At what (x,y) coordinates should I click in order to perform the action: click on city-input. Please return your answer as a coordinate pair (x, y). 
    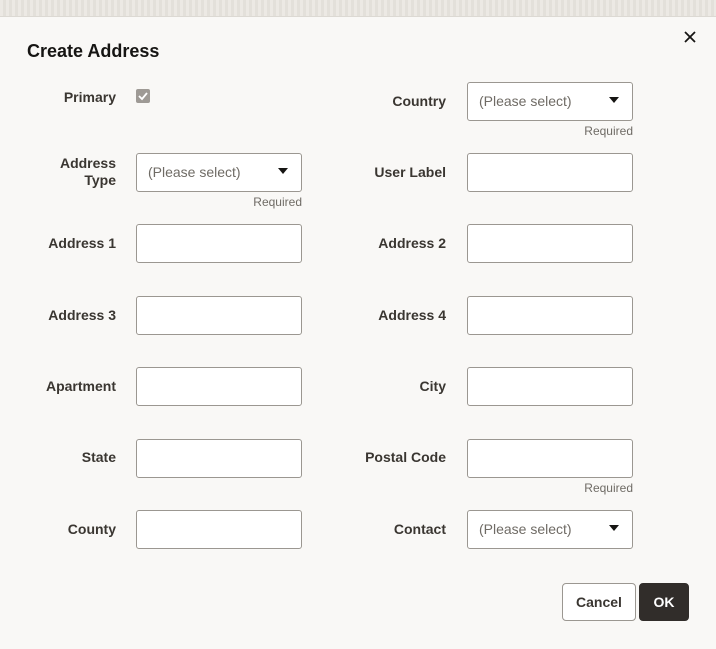
    Looking at the image, I should click on (550, 386).